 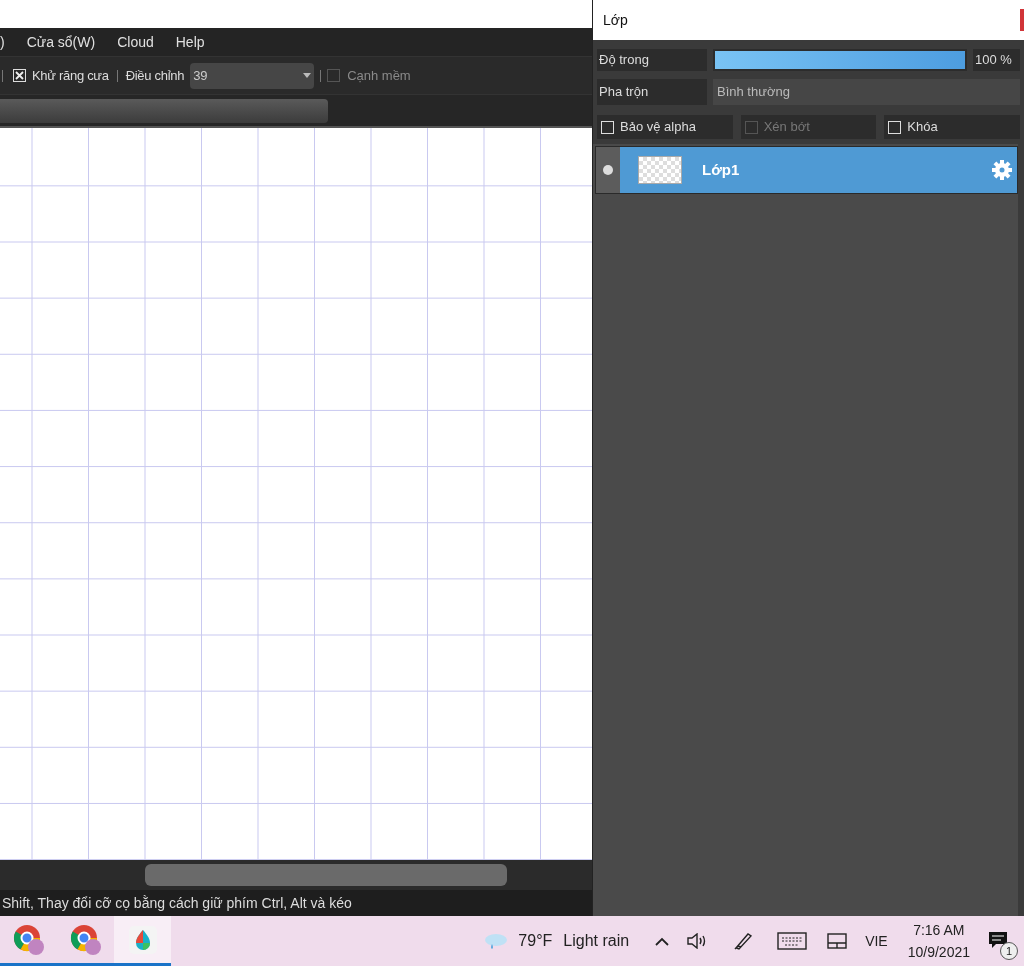 I want to click on notification-icon, so click(x=998, y=940).